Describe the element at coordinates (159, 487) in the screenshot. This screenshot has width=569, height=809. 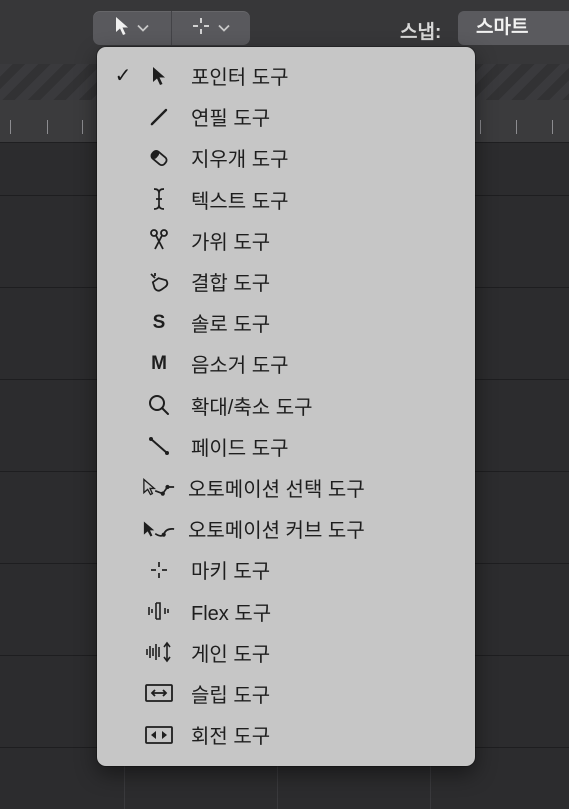
I see `automation-select-icon` at that location.